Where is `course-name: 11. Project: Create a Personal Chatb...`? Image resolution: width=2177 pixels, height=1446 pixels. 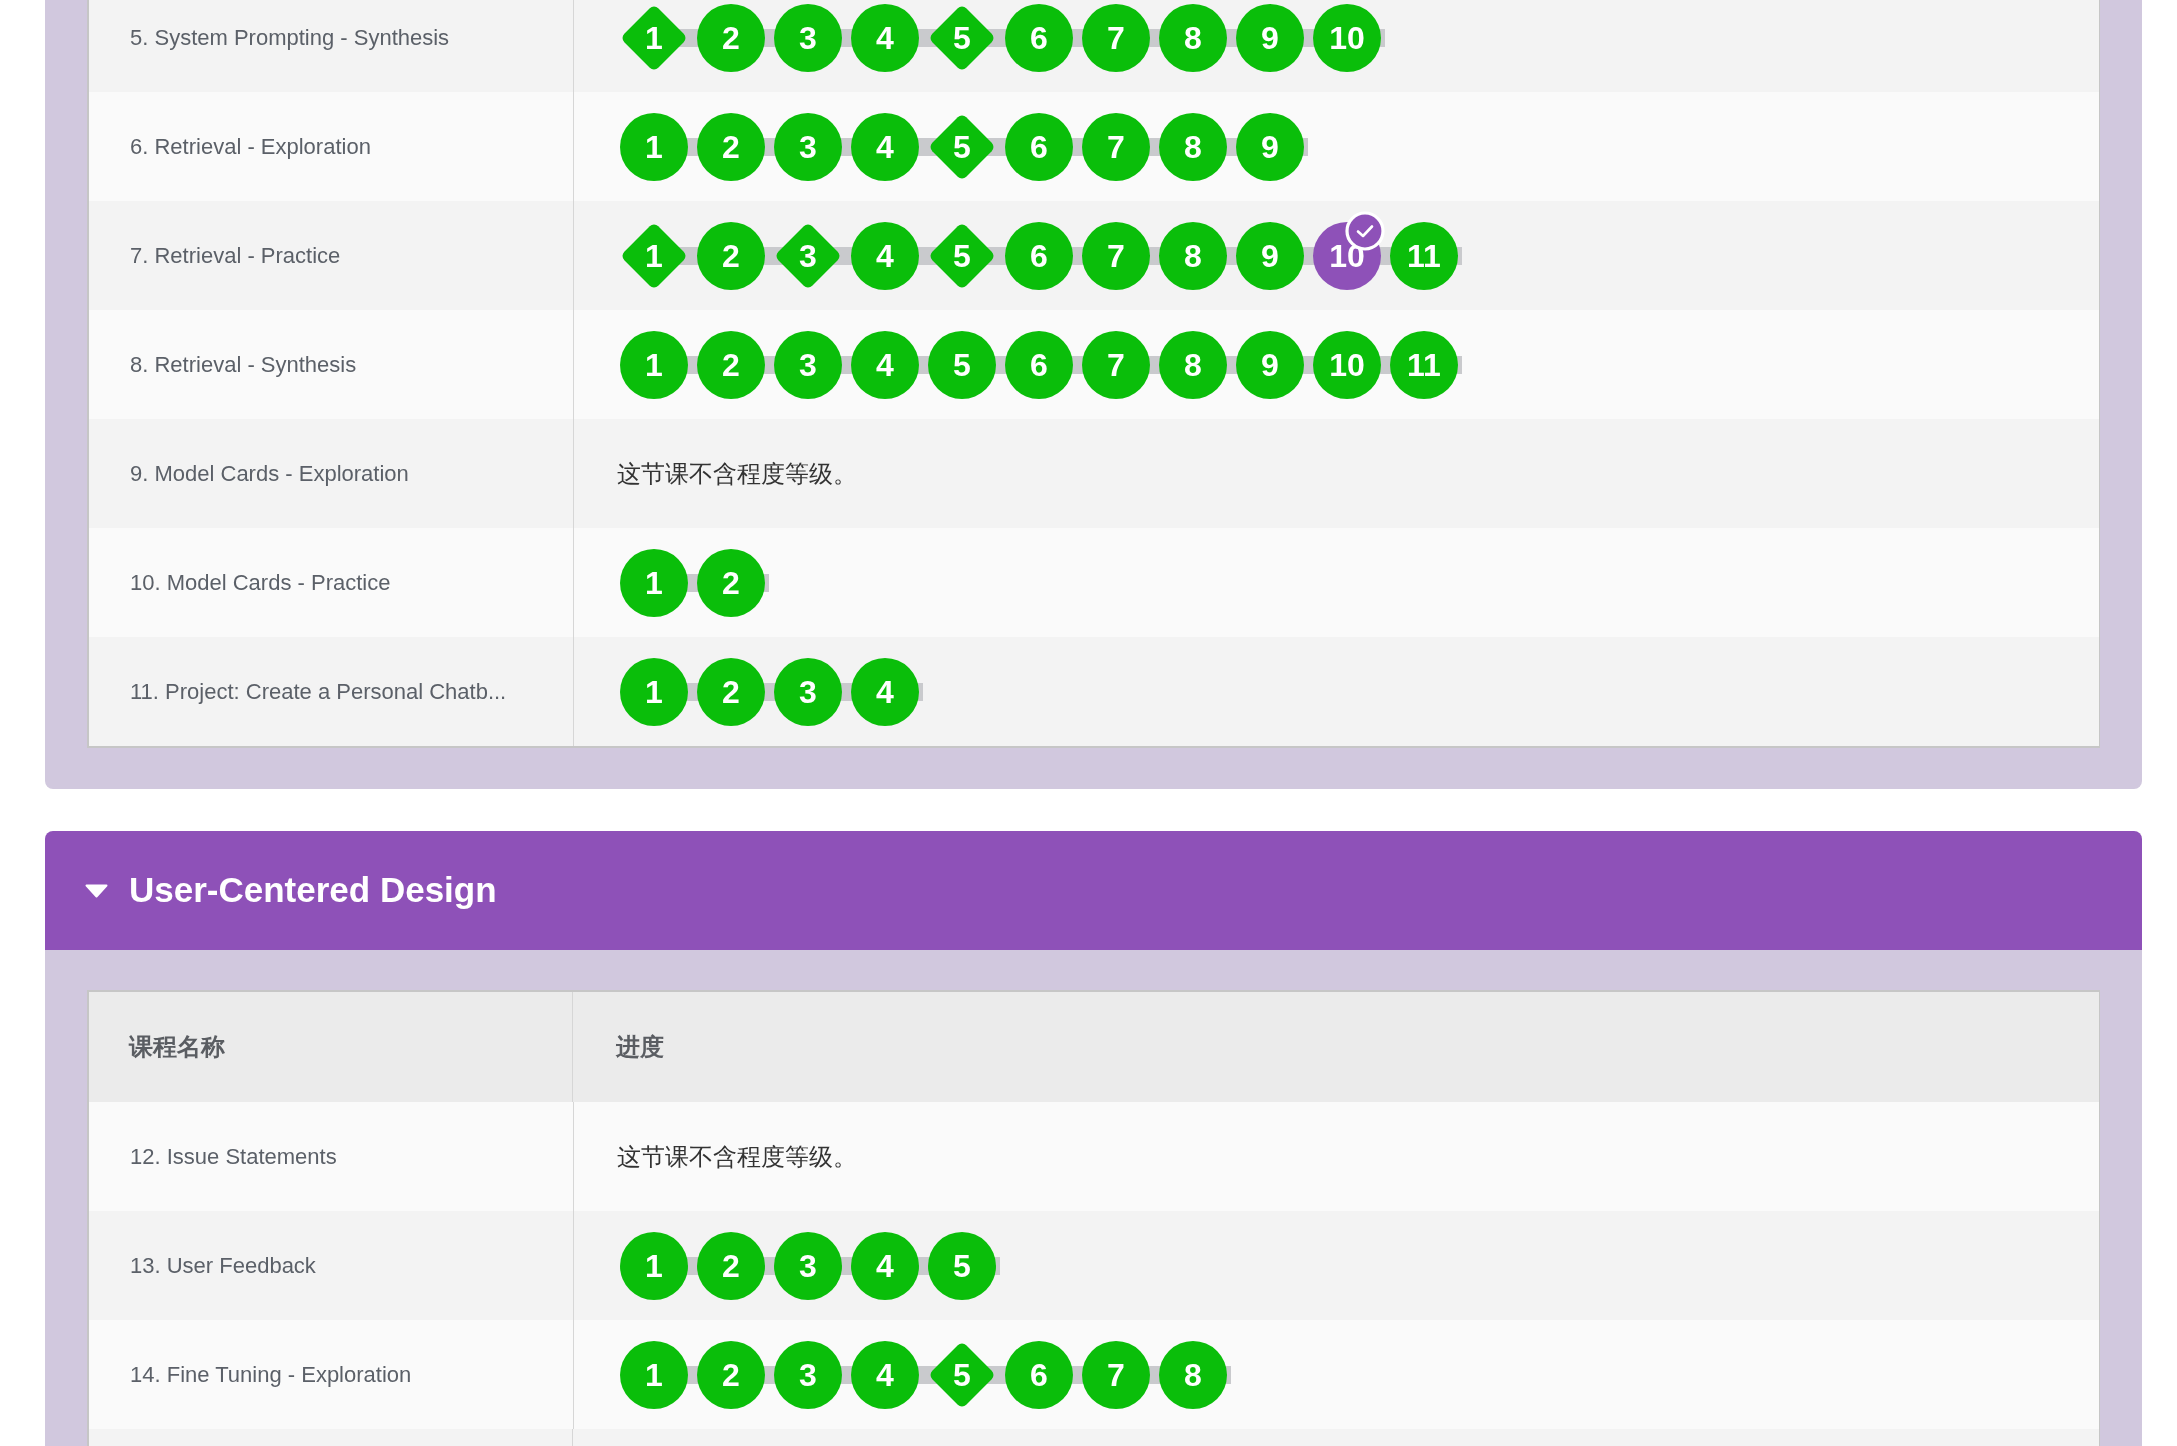 course-name: 11. Project: Create a Personal Chatb... is located at coordinates (318, 692).